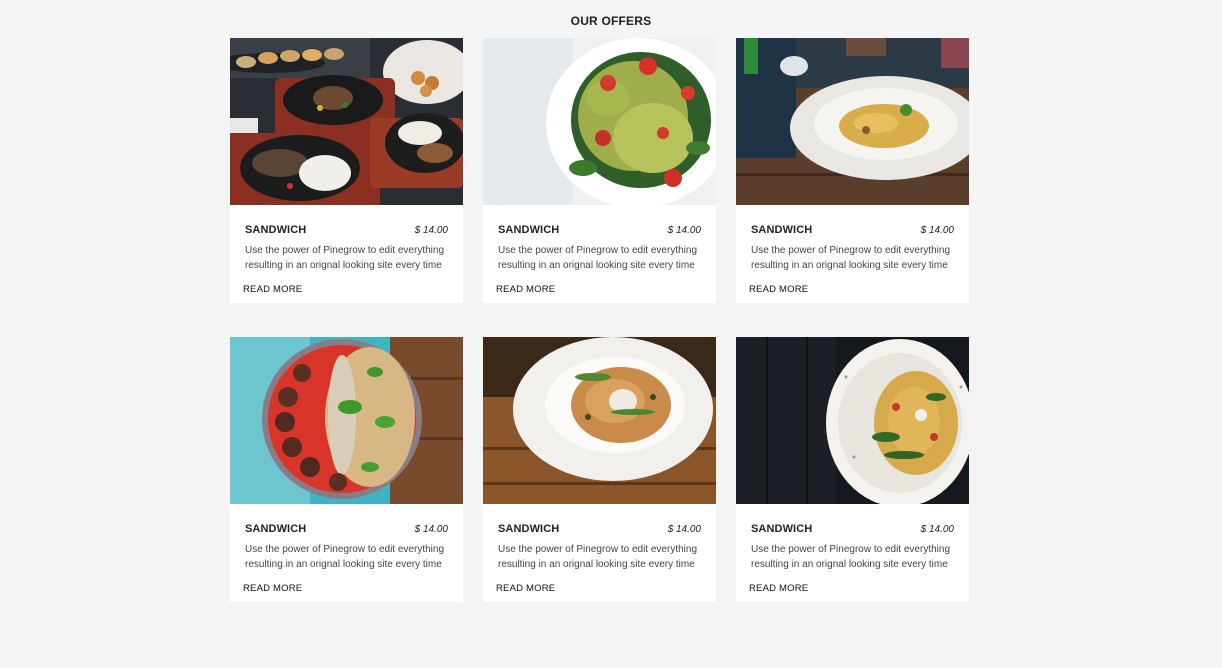  I want to click on penne-meatballs-photo, so click(346, 420).